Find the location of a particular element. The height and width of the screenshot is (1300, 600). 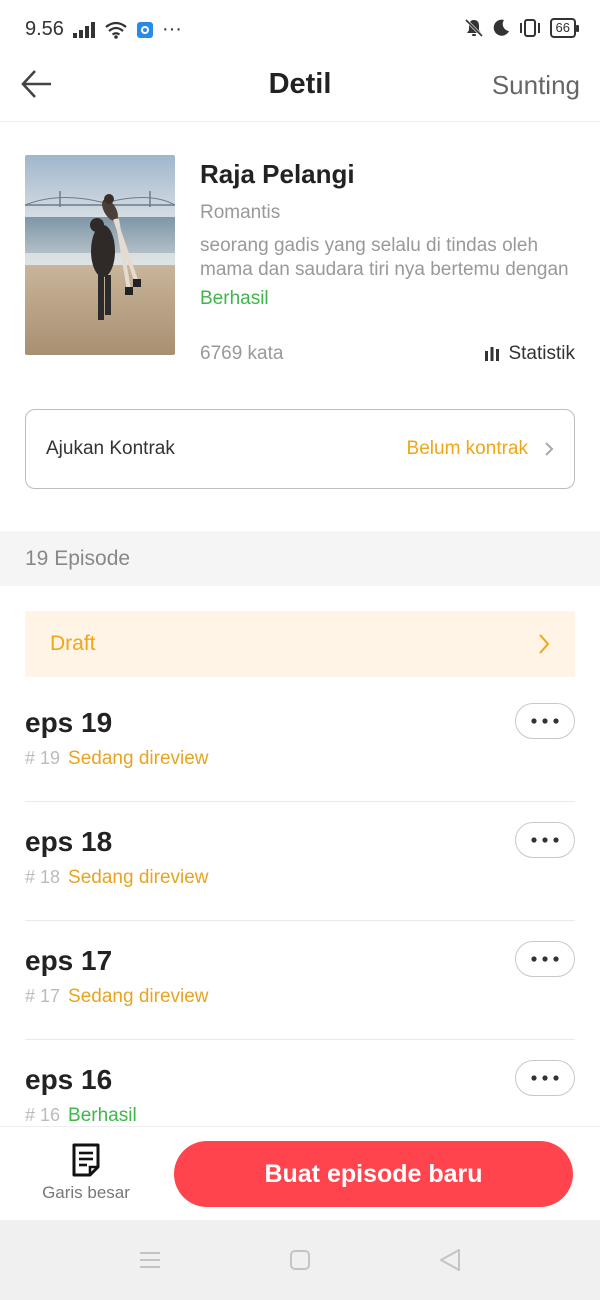

statistics-label: Statistik is located at coordinates (541, 353).